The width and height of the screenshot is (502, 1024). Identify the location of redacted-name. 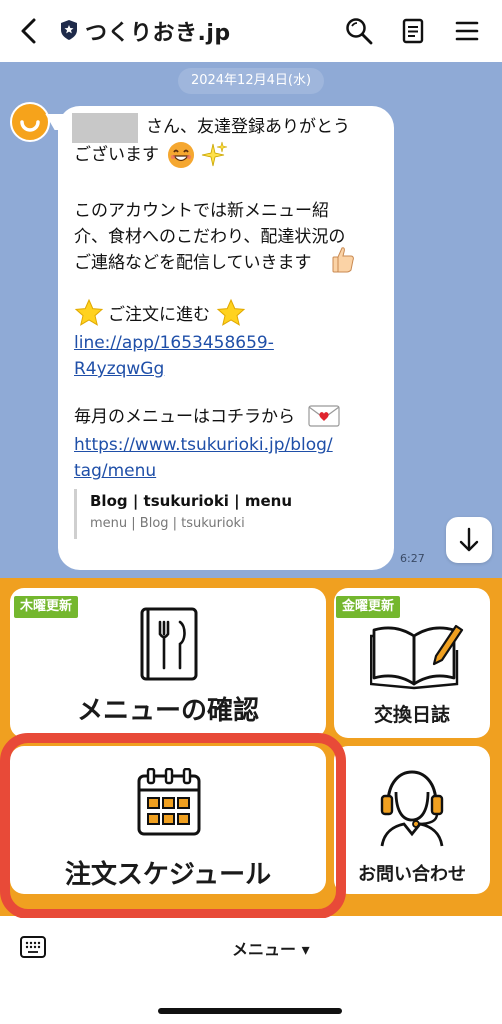
(105, 128).